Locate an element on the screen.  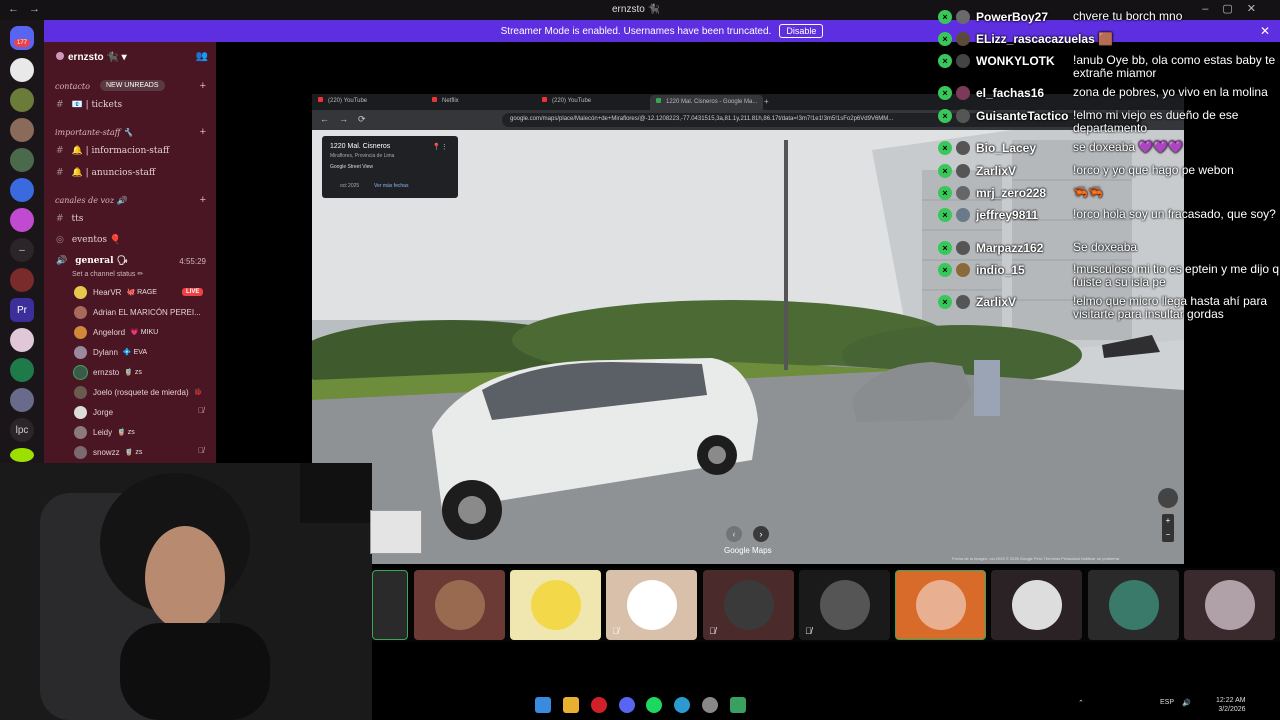
tab-netflix: Netflix is located at coordinates (445, 100).